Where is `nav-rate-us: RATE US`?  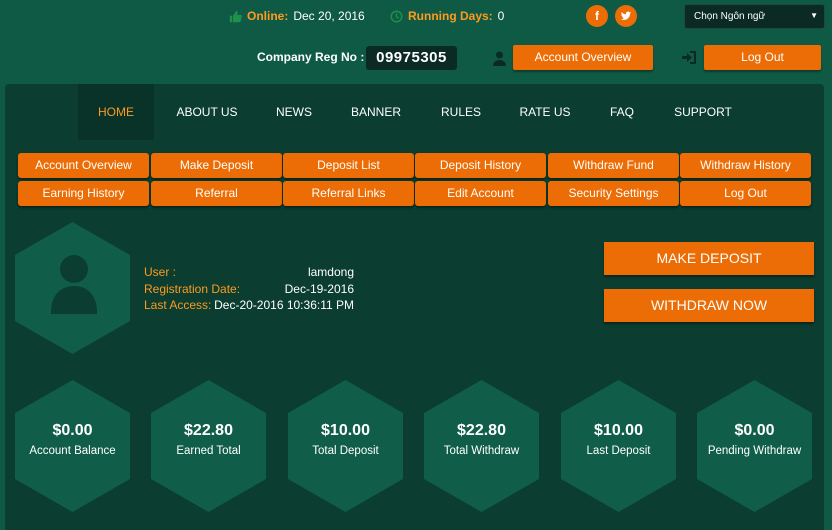
nav-rate-us: RATE US is located at coordinates (545, 112).